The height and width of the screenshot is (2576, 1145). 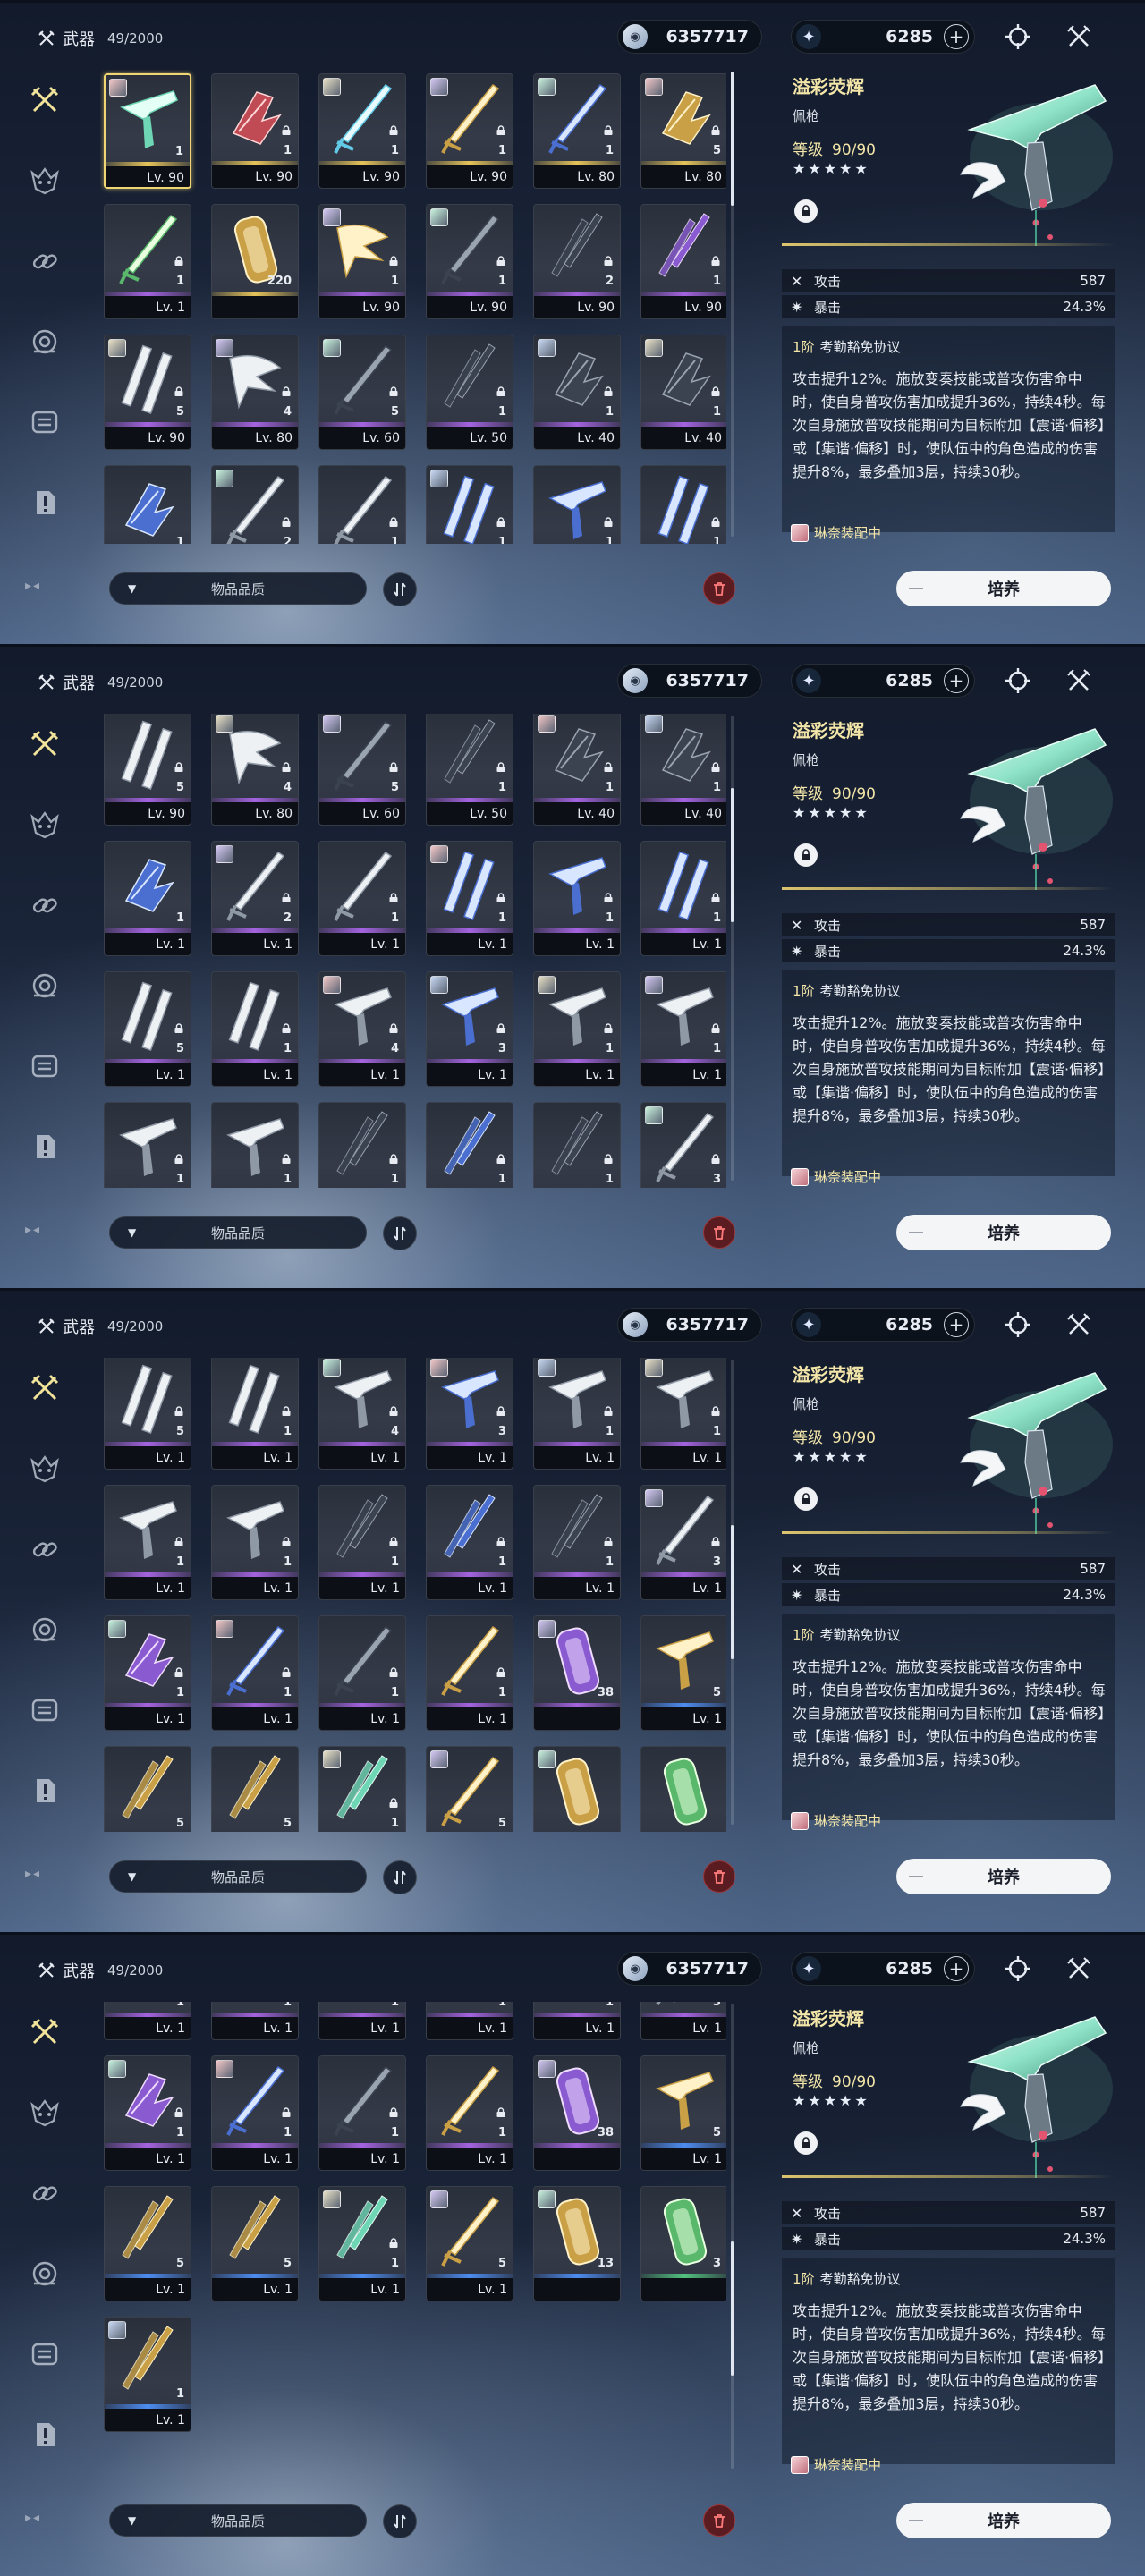 I want to click on sidebar-collapse-arrows: ▸◂, so click(x=33, y=1230).